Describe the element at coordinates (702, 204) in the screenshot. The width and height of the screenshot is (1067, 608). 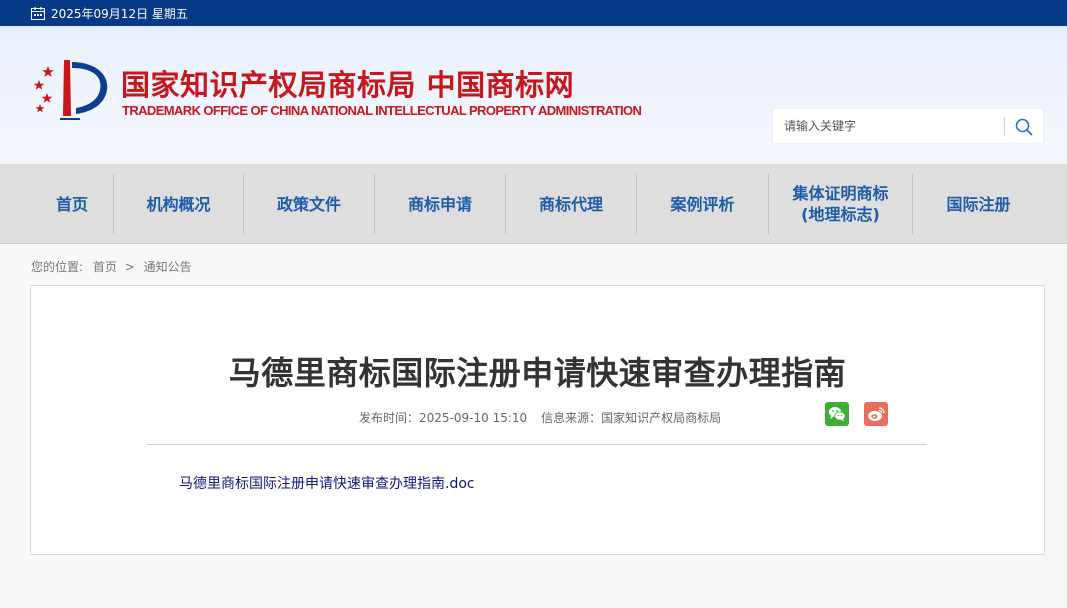
I see `nav-item-cases: 案例评析` at that location.